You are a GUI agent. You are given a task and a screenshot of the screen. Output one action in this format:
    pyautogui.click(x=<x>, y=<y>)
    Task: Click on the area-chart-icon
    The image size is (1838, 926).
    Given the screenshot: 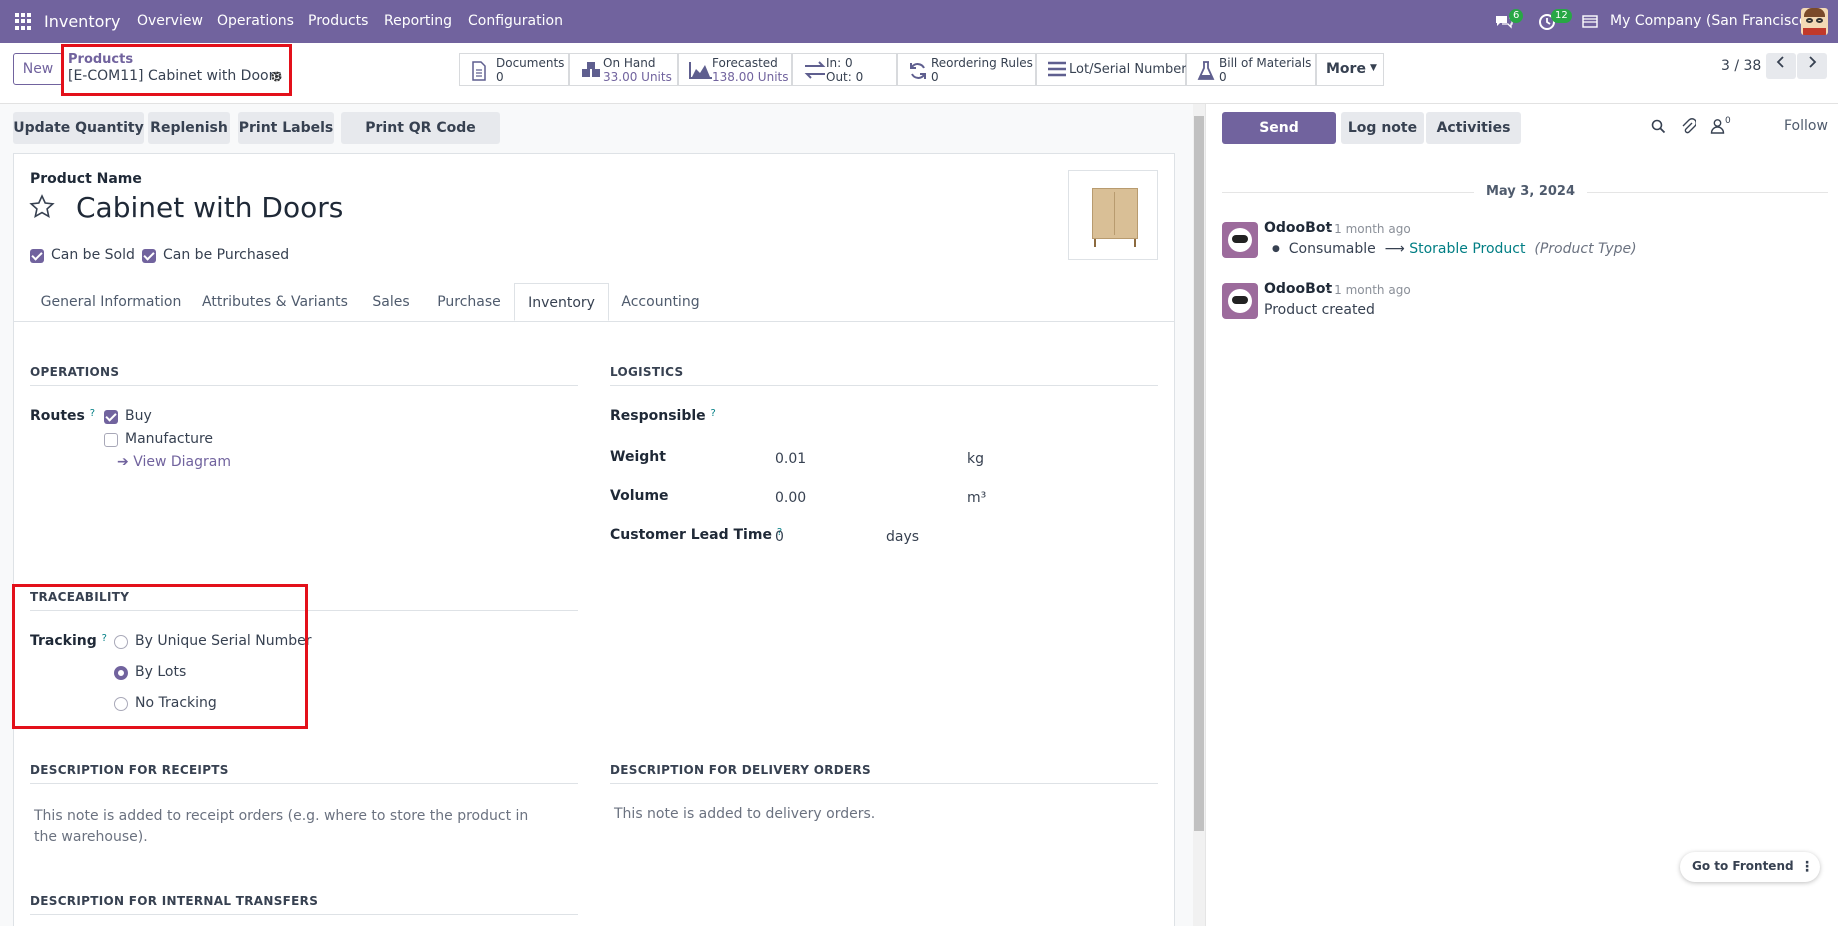 What is the action you would take?
    pyautogui.click(x=700, y=70)
    